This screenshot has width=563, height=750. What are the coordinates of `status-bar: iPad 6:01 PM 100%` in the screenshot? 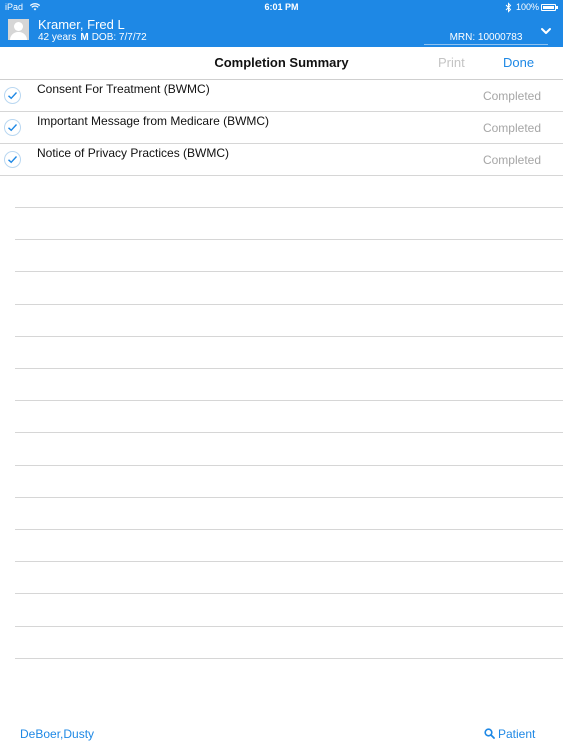 It's located at (281, 7).